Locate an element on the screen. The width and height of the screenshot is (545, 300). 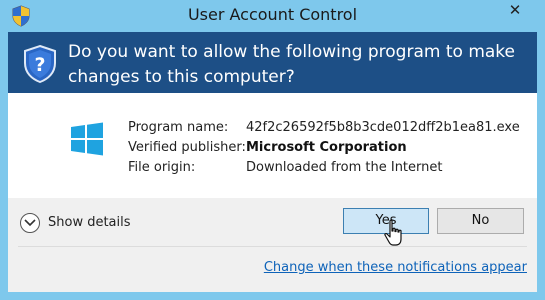
title-bar: User Account Control ✕ is located at coordinates (272, 16).